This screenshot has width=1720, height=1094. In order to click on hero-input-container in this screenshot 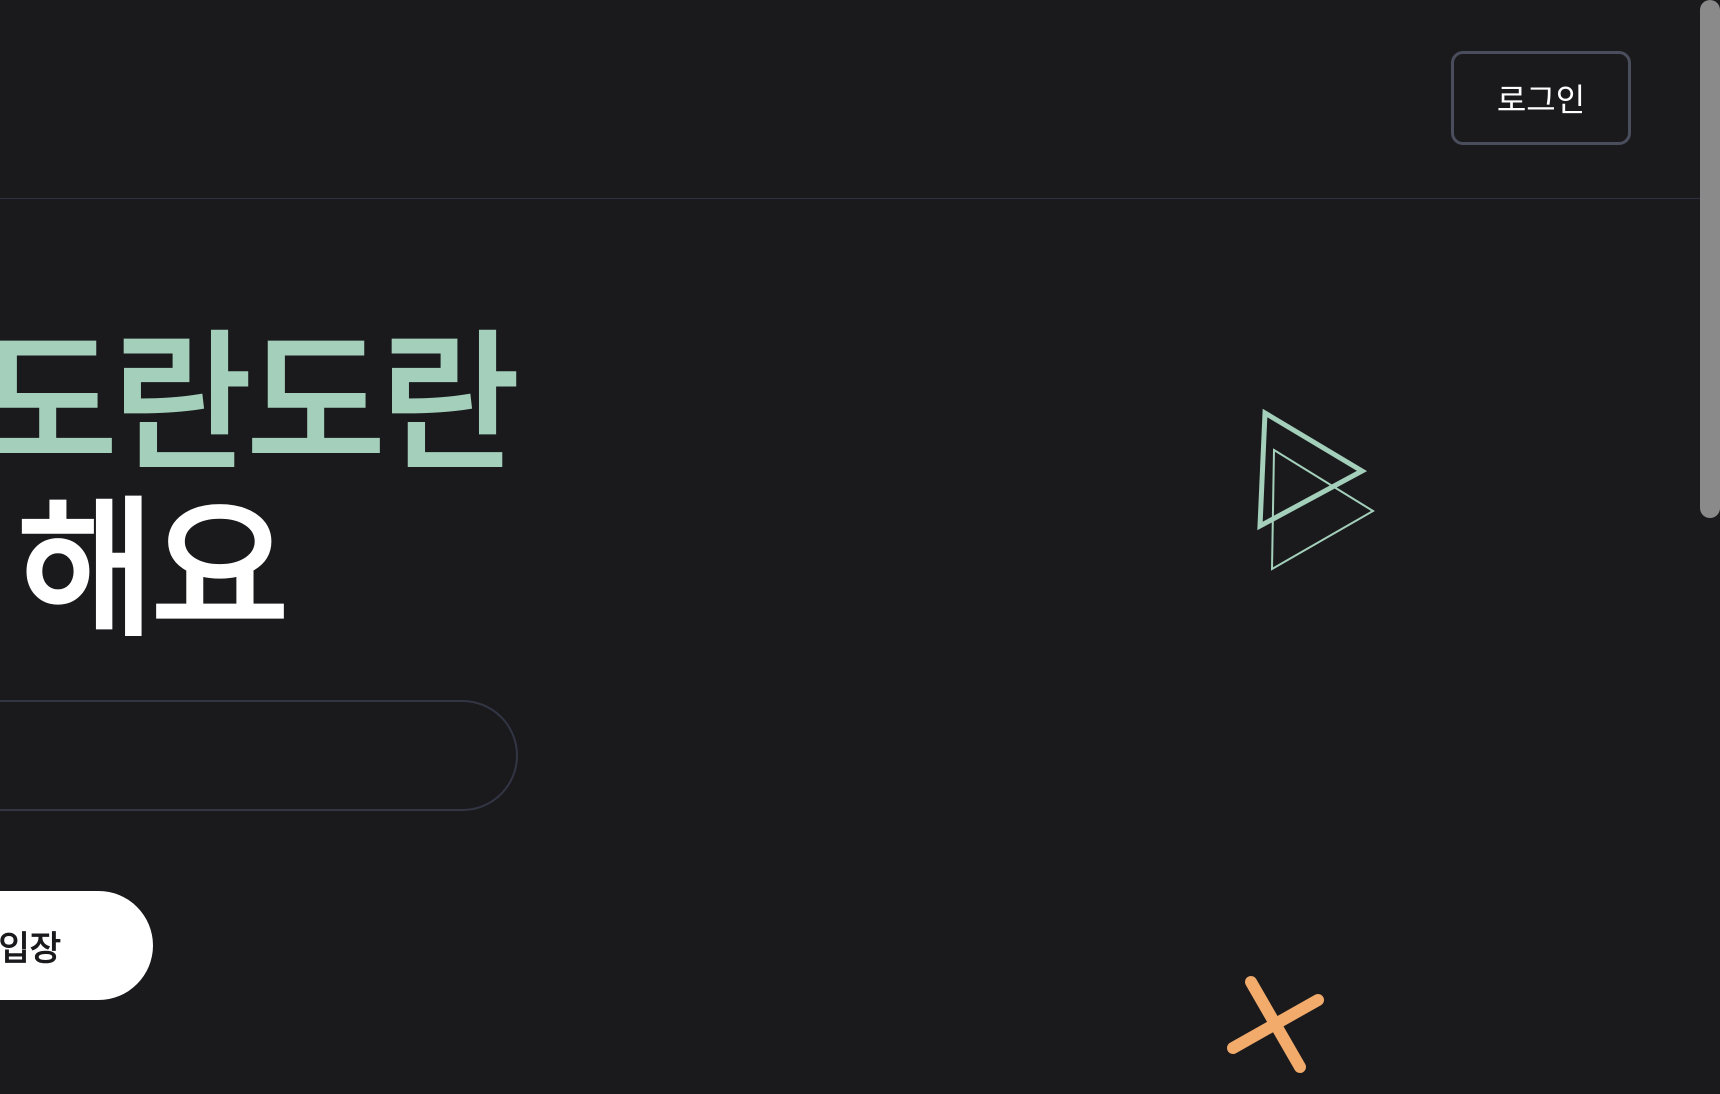, I will do `click(259, 755)`.